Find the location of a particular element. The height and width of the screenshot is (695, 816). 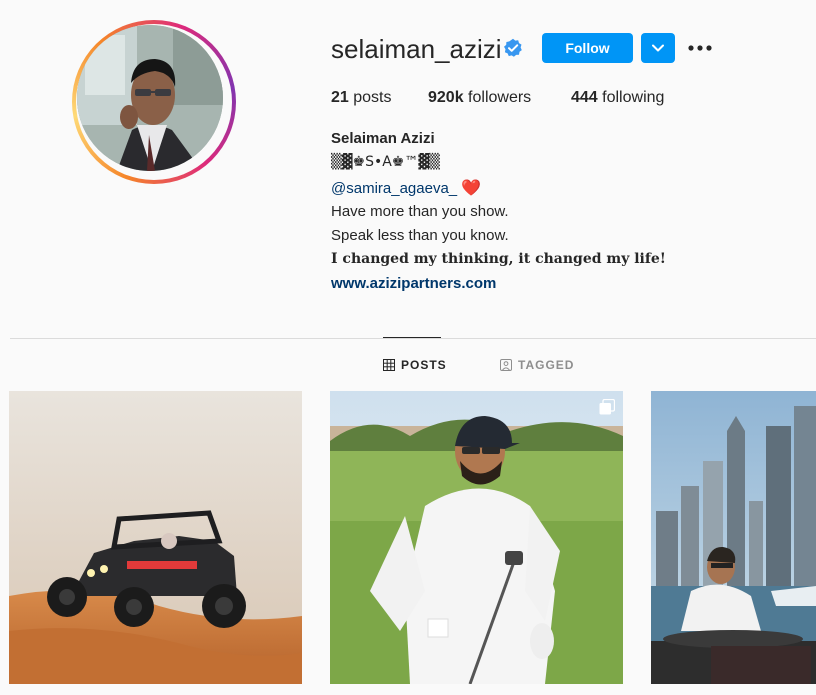

followers-count-value: 920k is located at coordinates (446, 97).